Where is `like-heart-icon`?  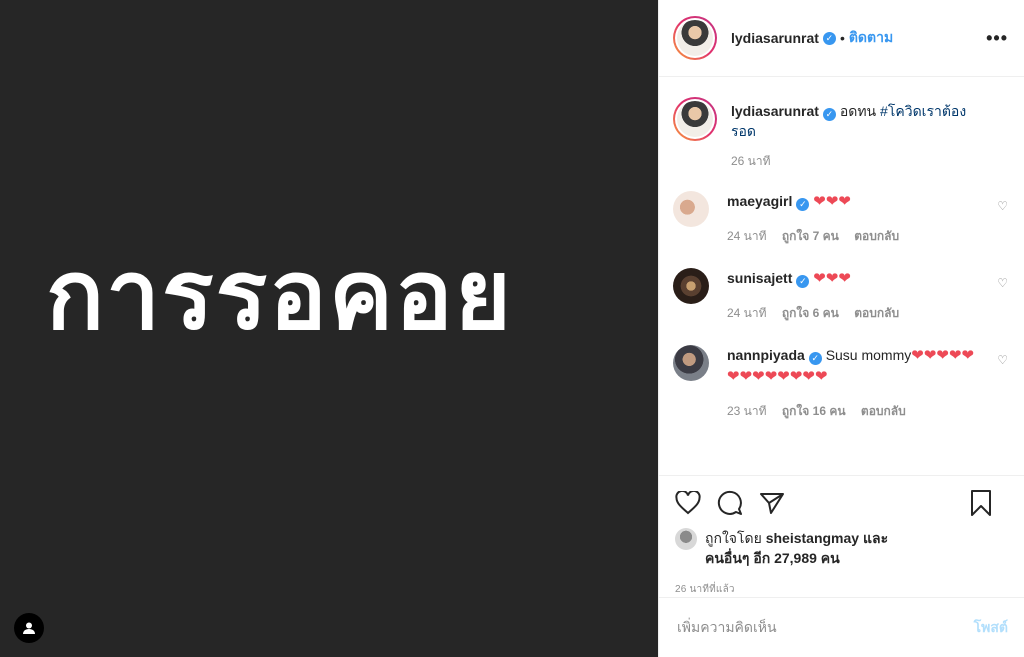
like-heart-icon is located at coordinates (688, 503).